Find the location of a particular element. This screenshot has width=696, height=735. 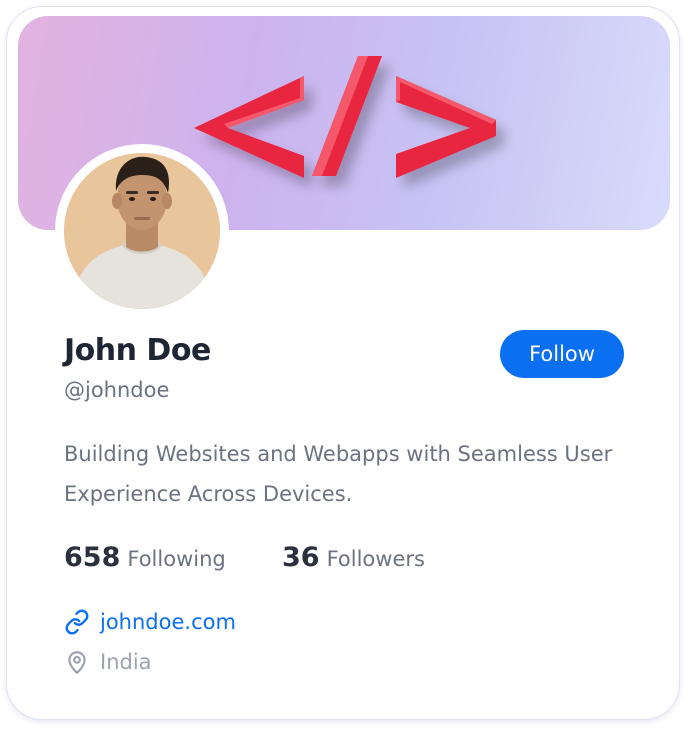

website-row: johndoe.com is located at coordinates (150, 622).